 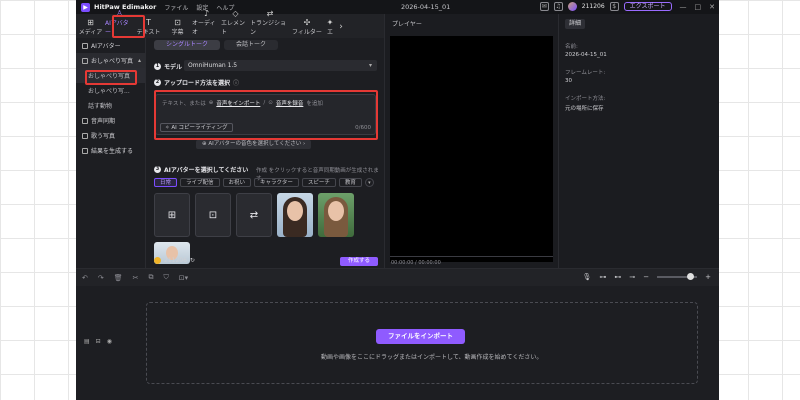 What do you see at coordinates (103, 136) in the screenshot?
I see `nav-label: 歌う写真` at bounding box center [103, 136].